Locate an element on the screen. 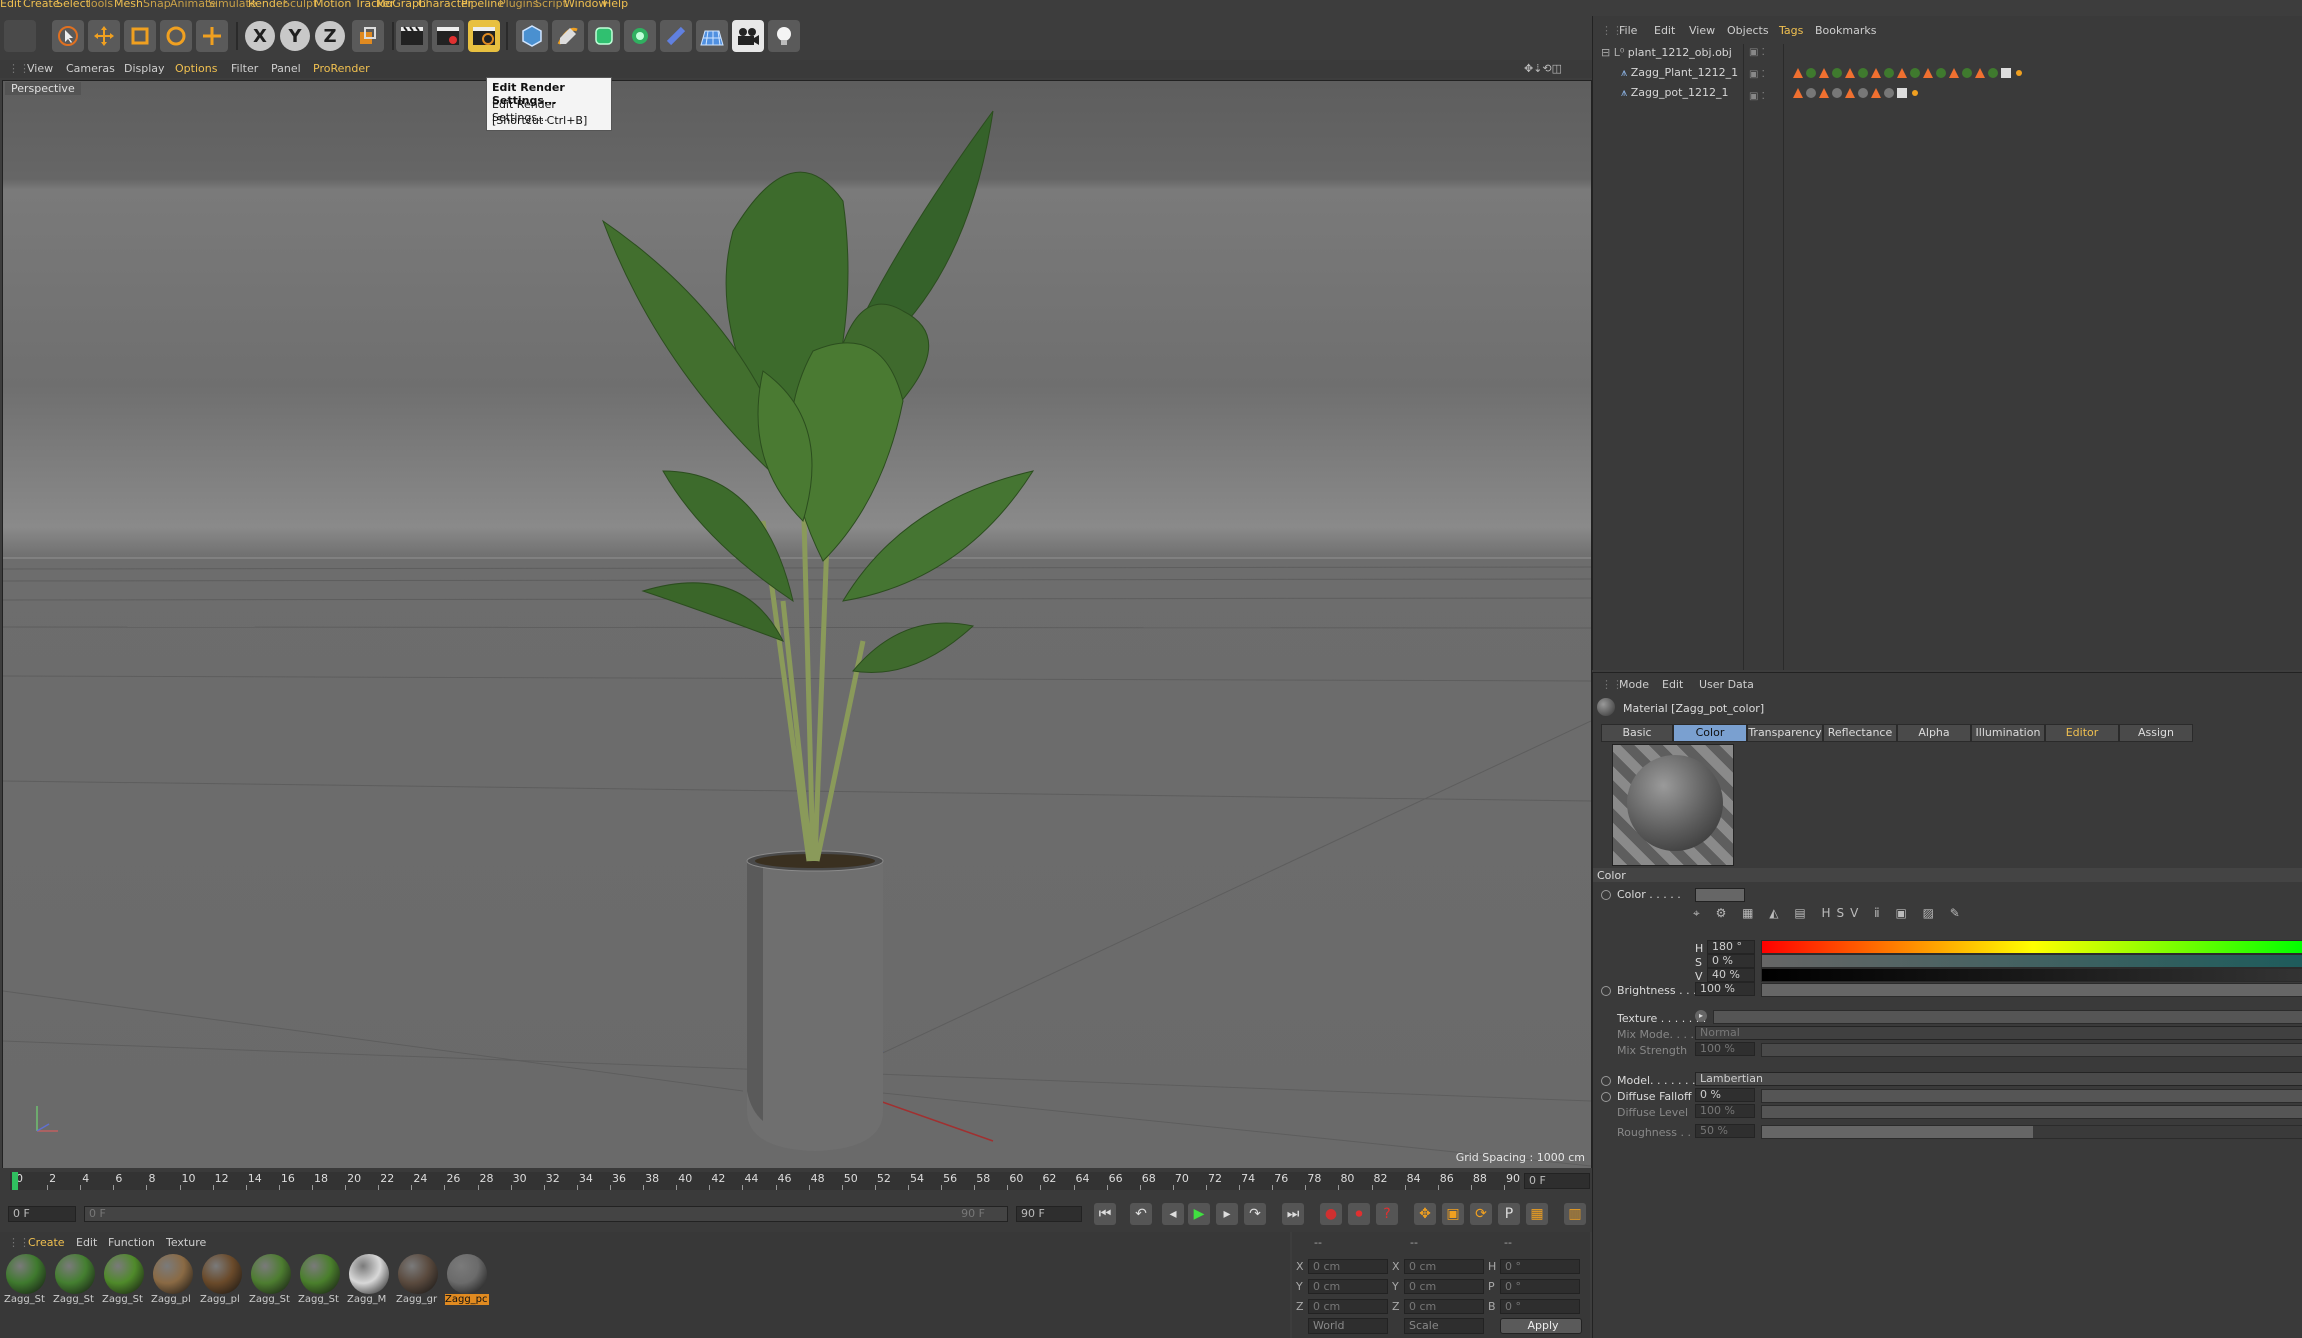  end-frame-field: 90 F is located at coordinates (1049, 1214).